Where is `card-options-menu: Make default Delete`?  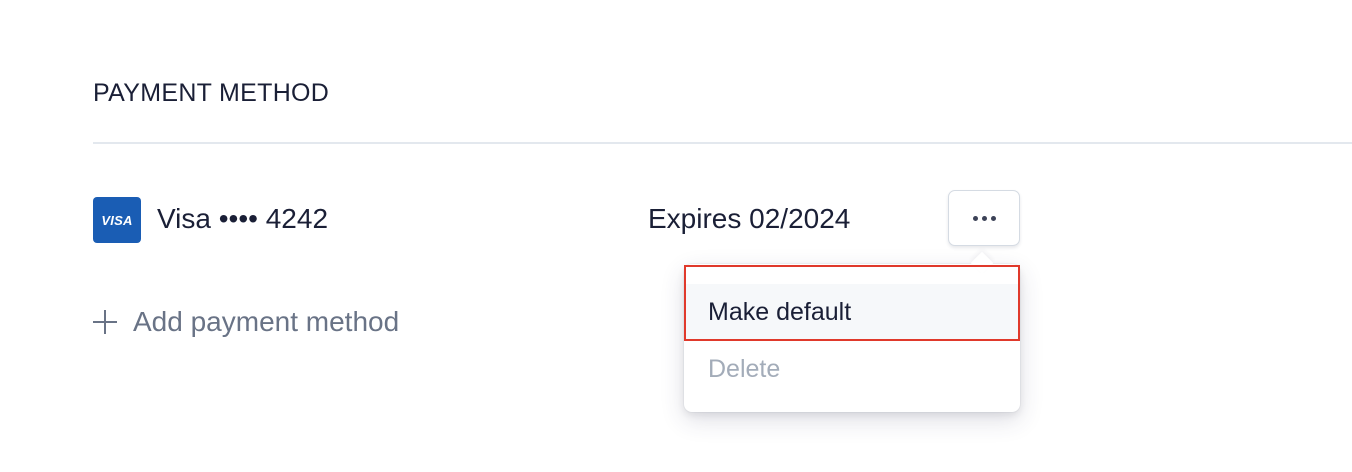
card-options-menu: Make default Delete is located at coordinates (852, 331).